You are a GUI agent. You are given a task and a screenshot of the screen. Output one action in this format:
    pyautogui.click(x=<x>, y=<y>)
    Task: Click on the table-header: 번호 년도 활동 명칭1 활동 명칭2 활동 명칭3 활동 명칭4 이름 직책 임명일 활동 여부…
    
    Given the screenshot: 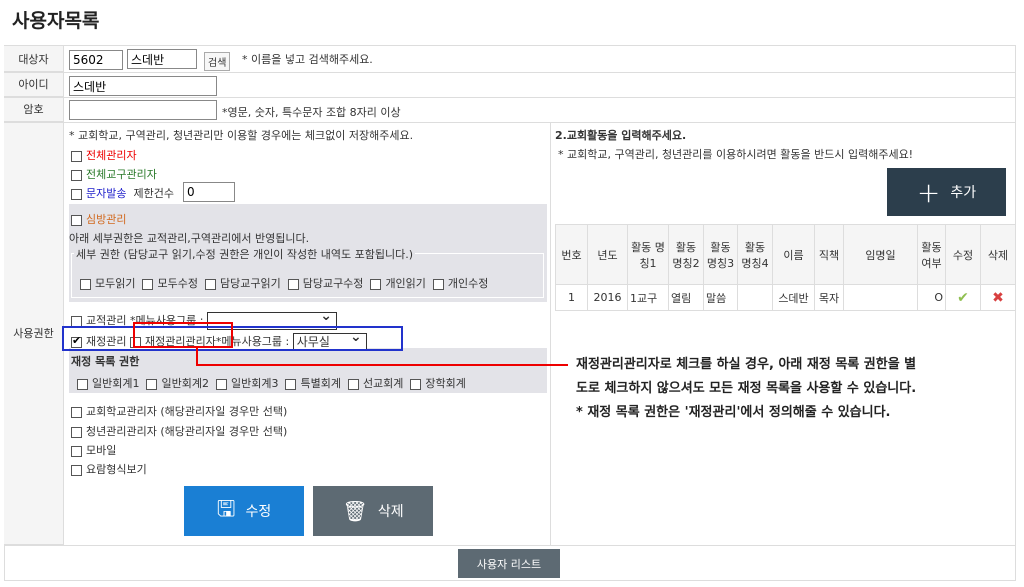 What is the action you would take?
    pyautogui.click(x=785, y=254)
    